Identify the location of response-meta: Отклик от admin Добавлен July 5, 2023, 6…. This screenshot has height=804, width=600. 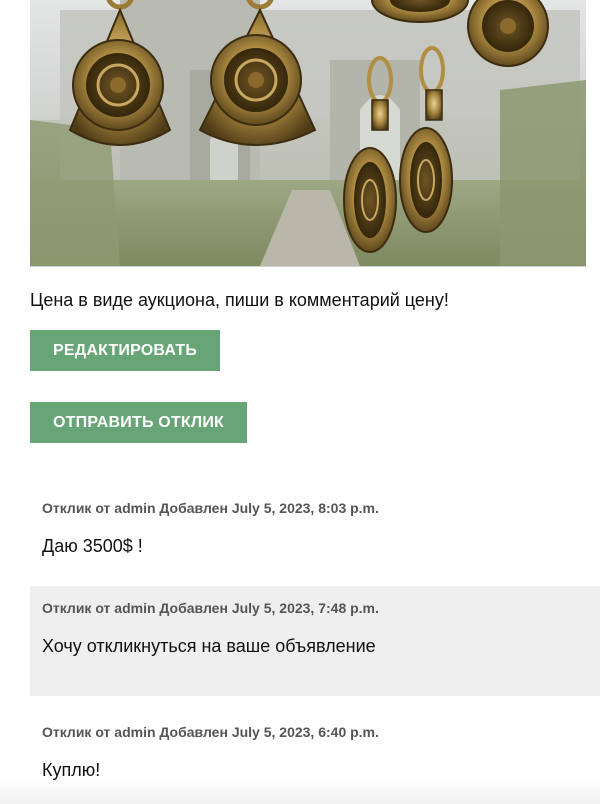
(210, 732).